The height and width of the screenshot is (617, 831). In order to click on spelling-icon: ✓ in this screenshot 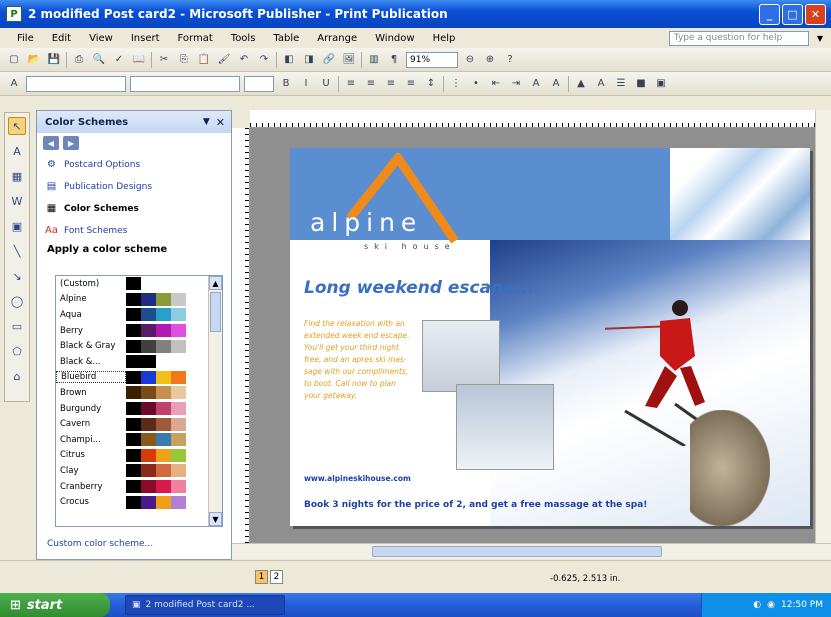, I will do `click(119, 60)`.